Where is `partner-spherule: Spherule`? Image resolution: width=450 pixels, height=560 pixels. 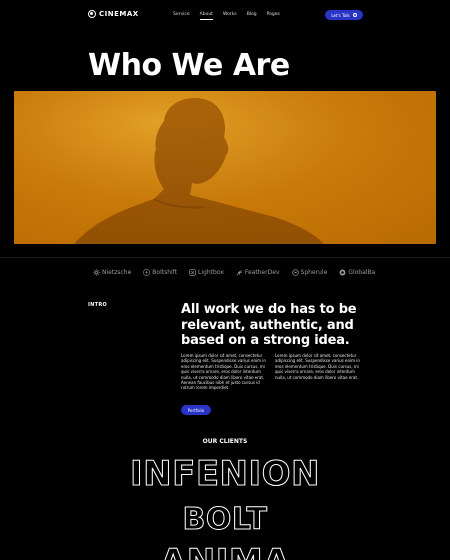 partner-spherule: Spherule is located at coordinates (309, 272).